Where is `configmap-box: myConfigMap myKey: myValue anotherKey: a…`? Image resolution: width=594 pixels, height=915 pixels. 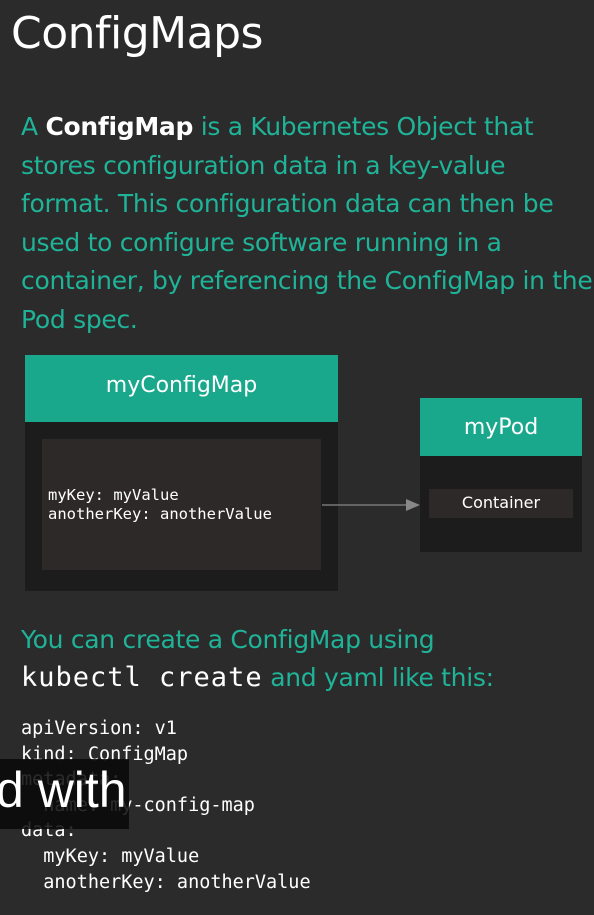
configmap-box: myConfigMap myKey: myValue anotherKey: a… is located at coordinates (181, 473).